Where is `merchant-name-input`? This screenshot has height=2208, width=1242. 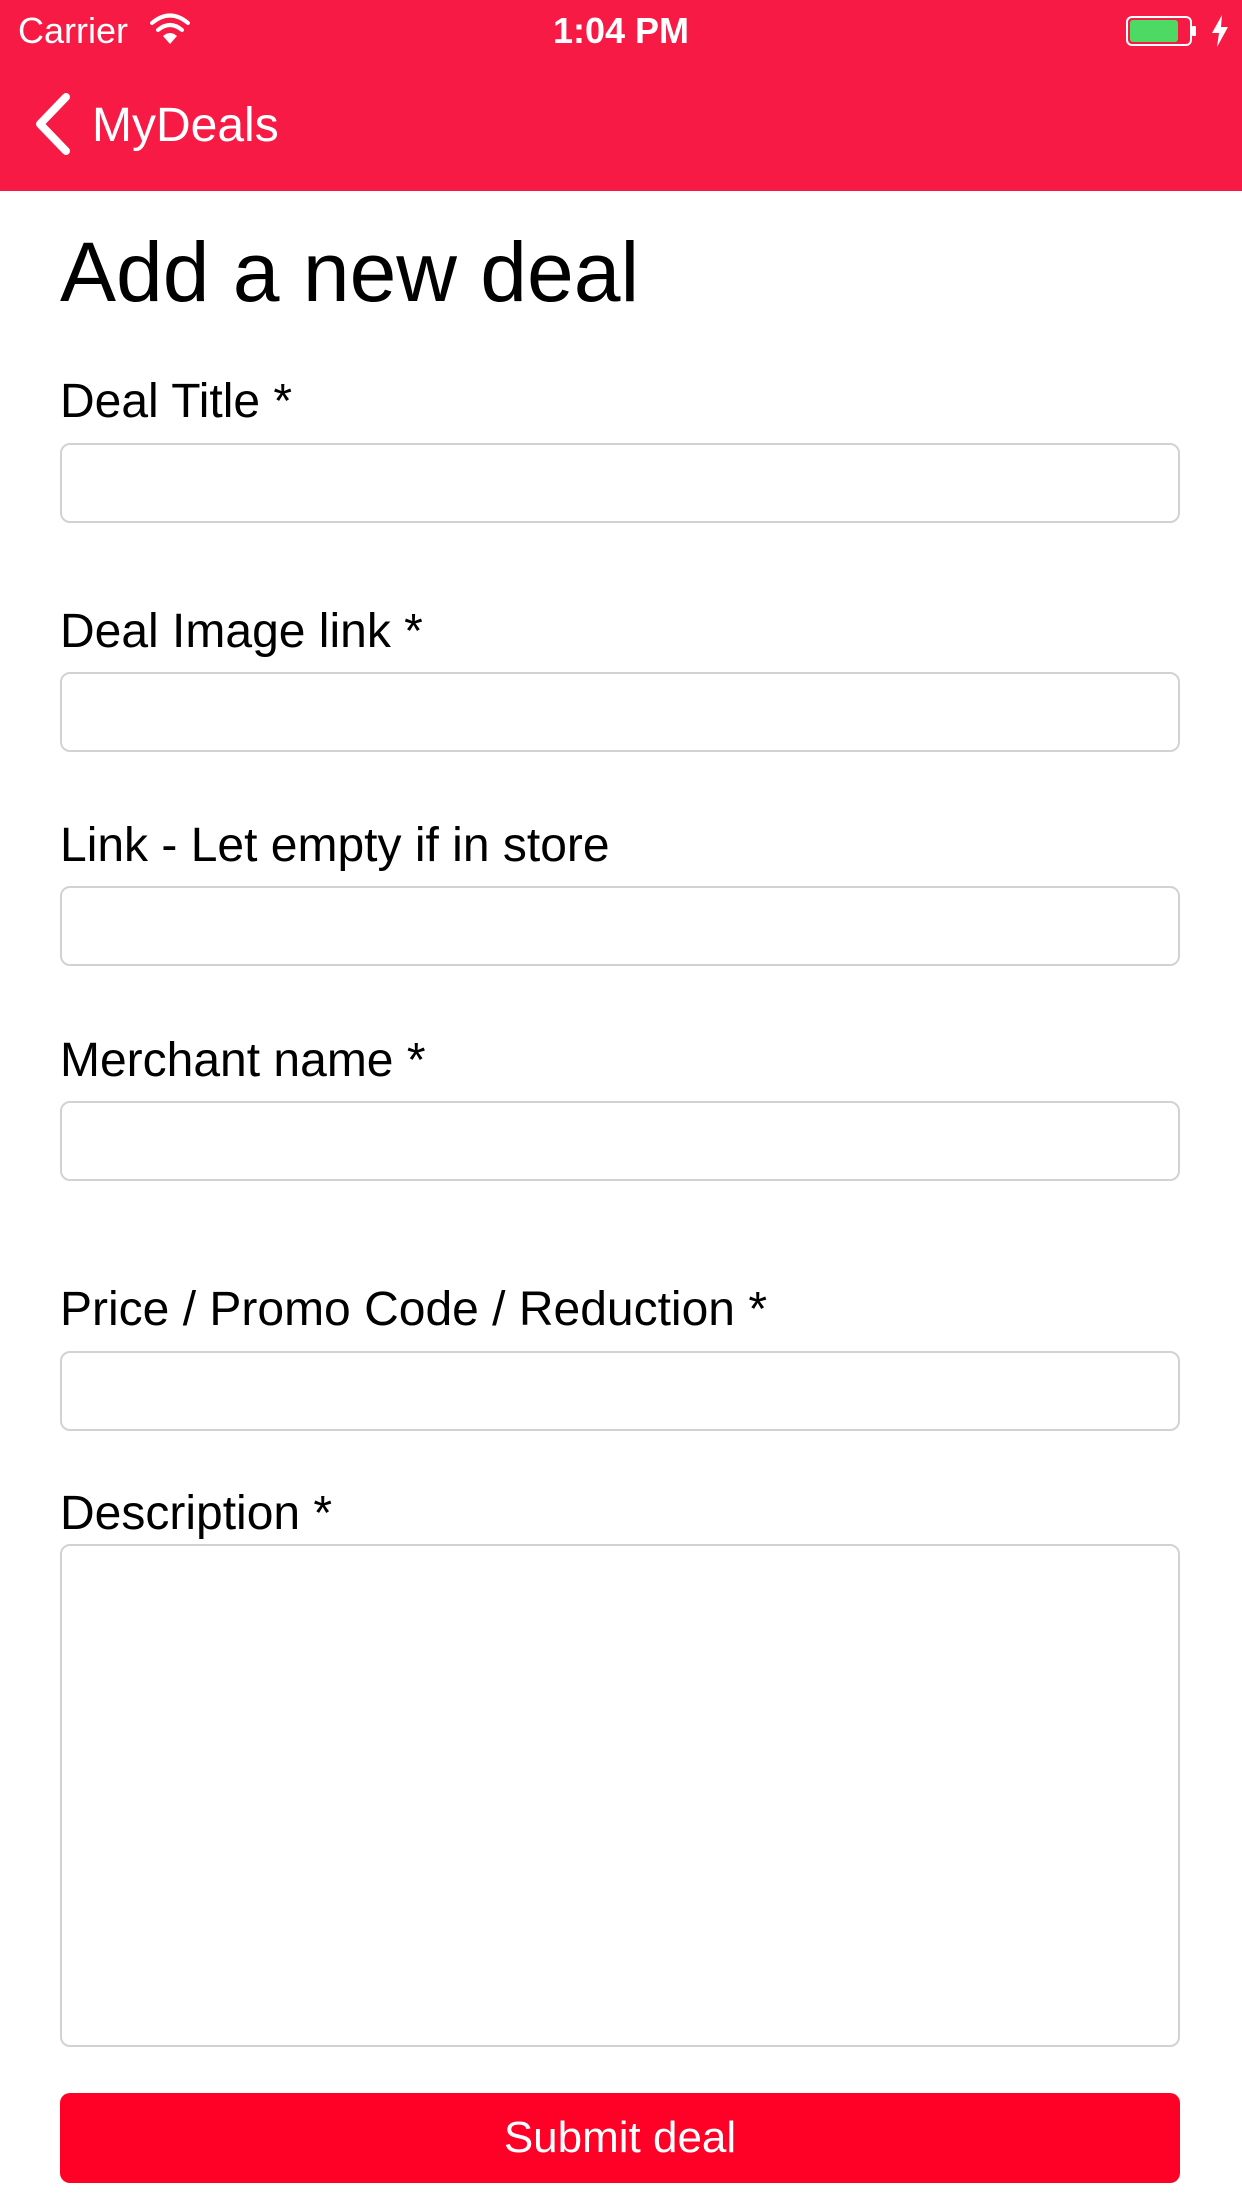 merchant-name-input is located at coordinates (620, 1141).